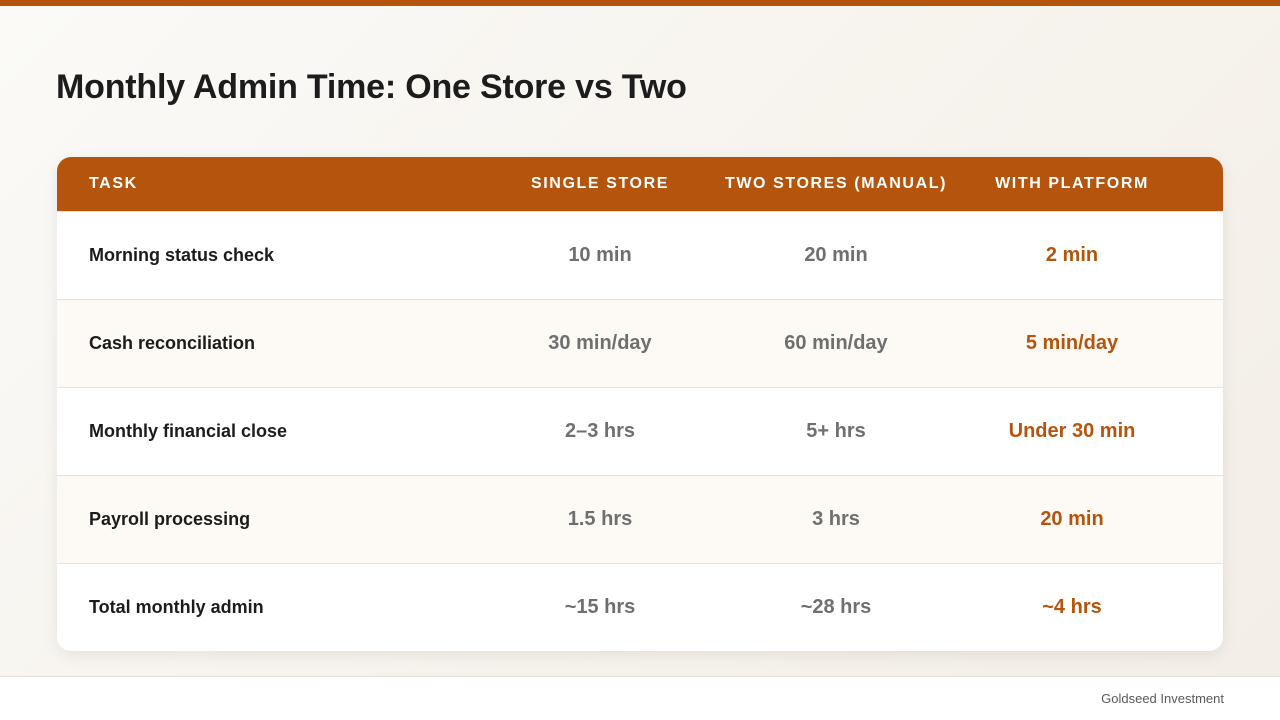 The image size is (1280, 720). What do you see at coordinates (600, 607) in the screenshot?
I see `single-store-cell: ~15 hrs` at bounding box center [600, 607].